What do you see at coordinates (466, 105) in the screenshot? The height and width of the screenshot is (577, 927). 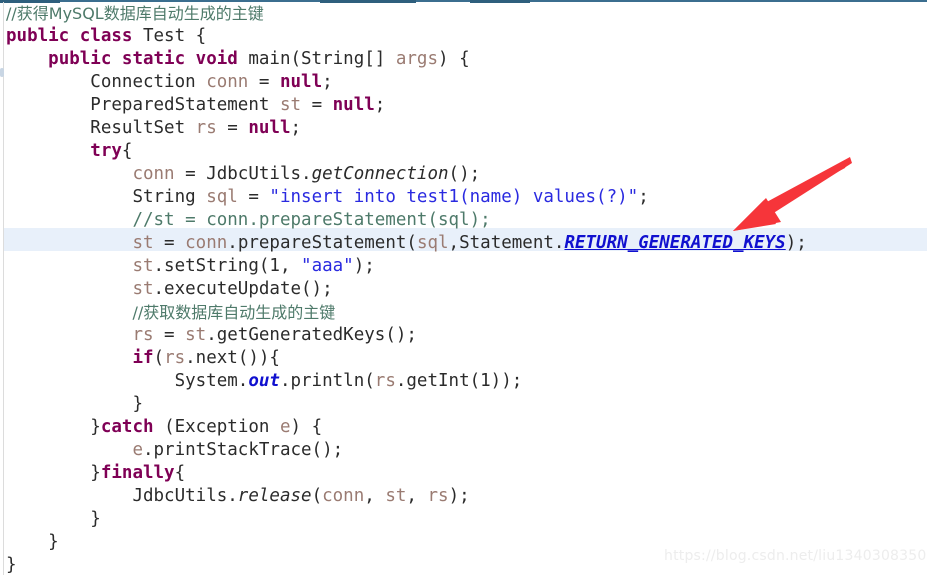 I see `code-line: PreparedStatement st = null;` at bounding box center [466, 105].